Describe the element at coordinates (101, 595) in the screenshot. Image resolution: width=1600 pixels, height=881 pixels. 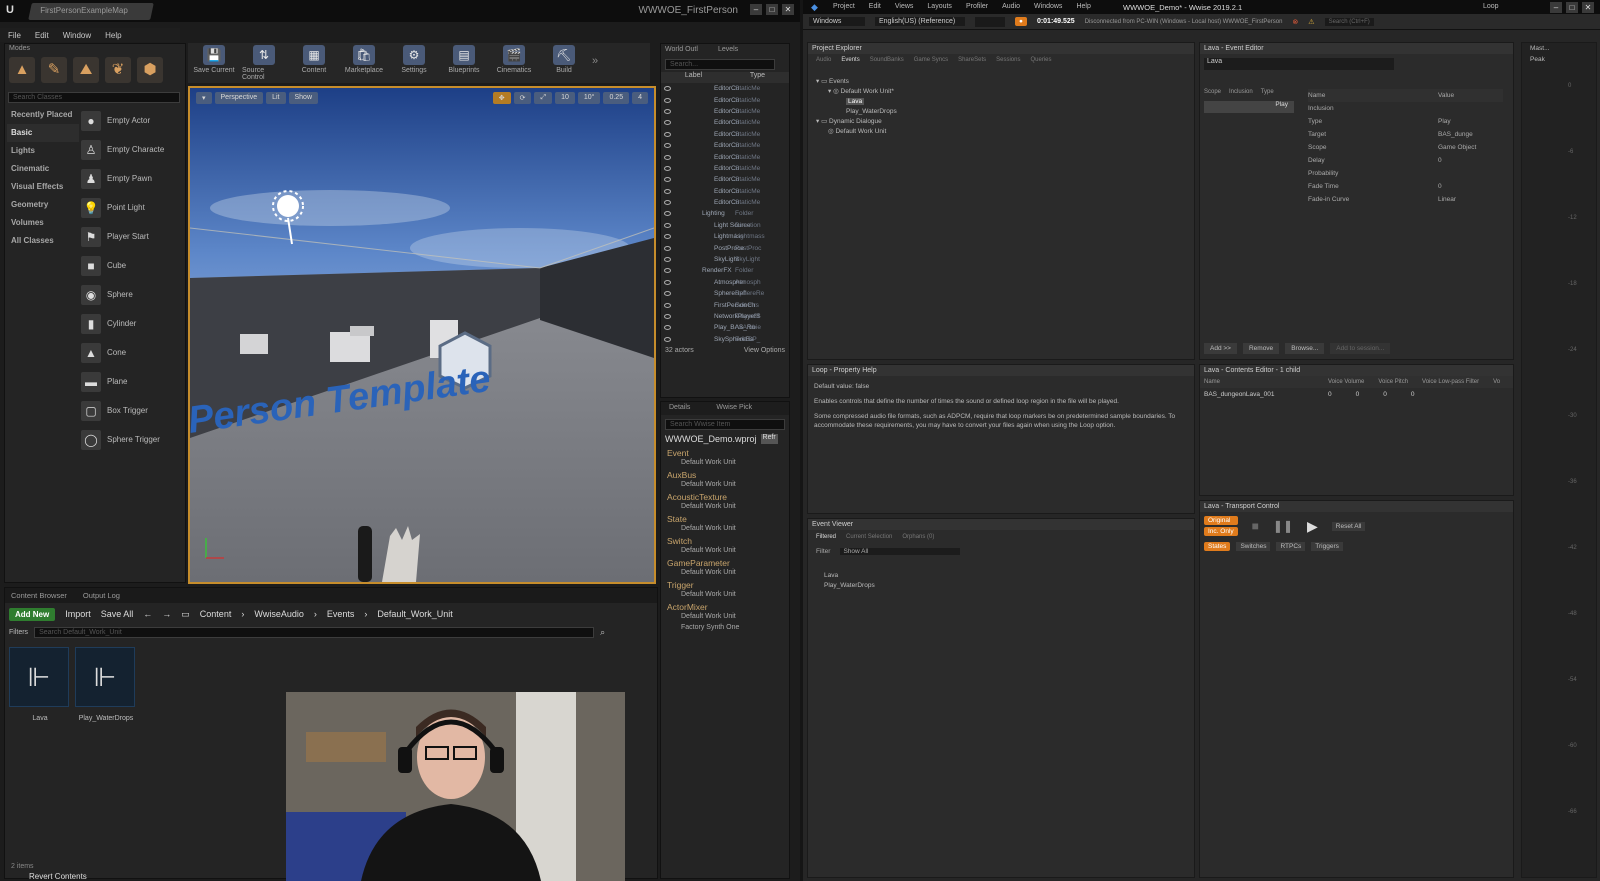
I see `tab-output-log: Output Log` at that location.